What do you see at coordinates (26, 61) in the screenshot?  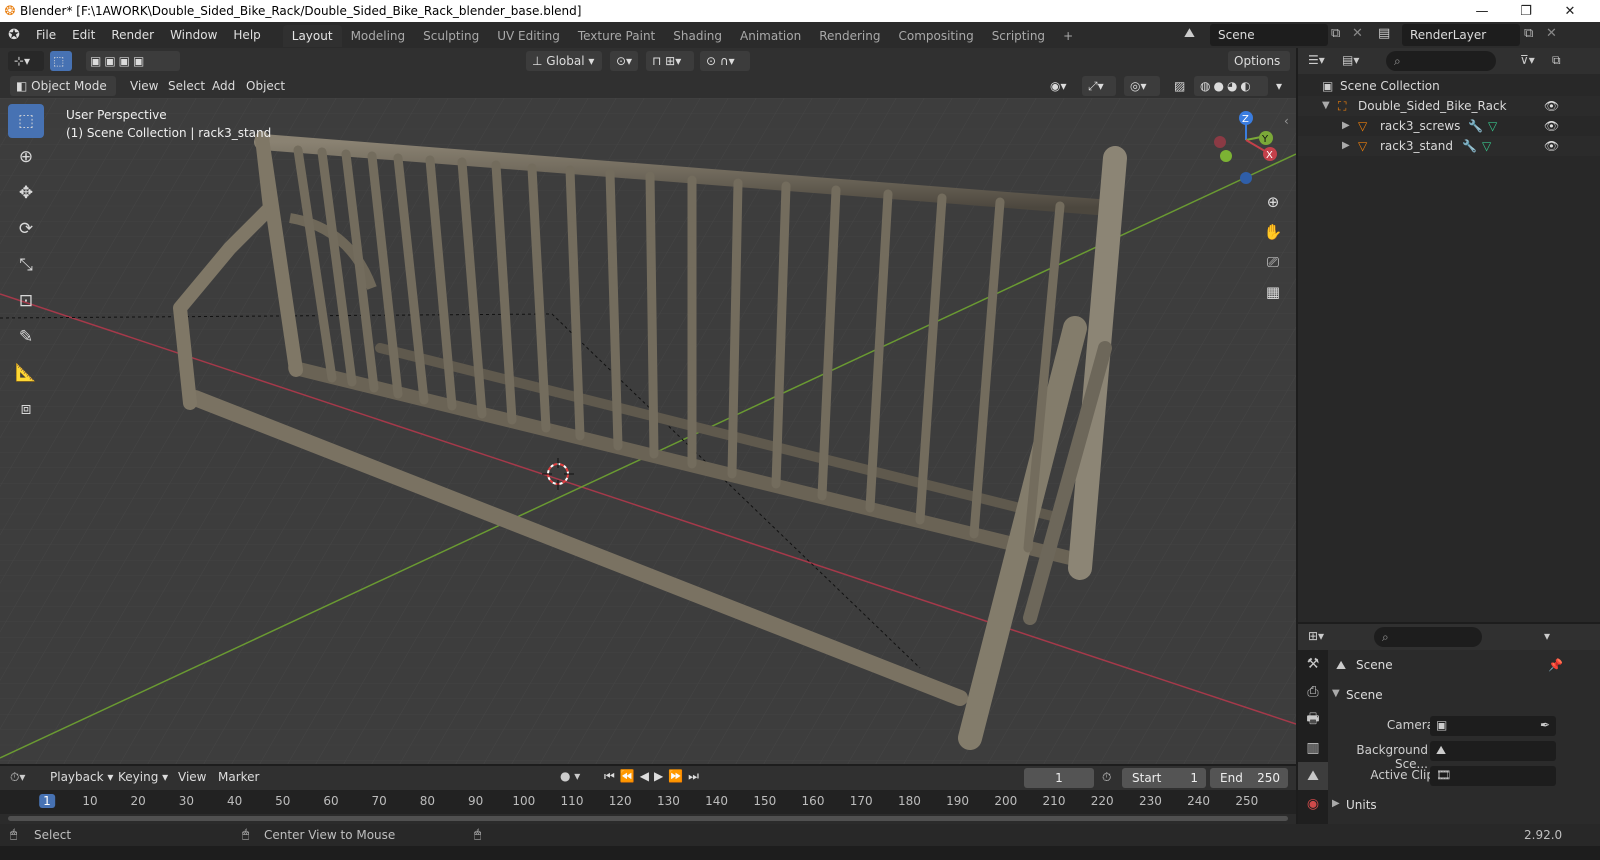 I see `editor-type-icon: ⊹▾` at bounding box center [26, 61].